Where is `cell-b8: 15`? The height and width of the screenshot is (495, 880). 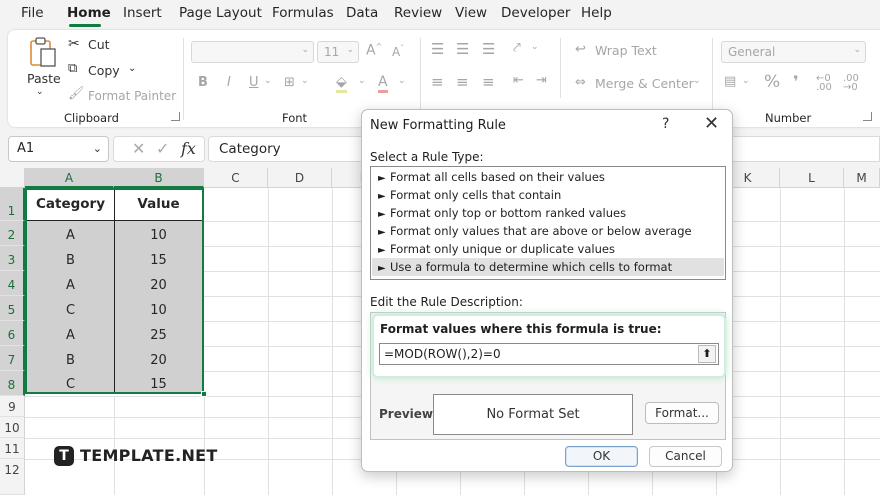
cell-b8: 15 is located at coordinates (158, 384).